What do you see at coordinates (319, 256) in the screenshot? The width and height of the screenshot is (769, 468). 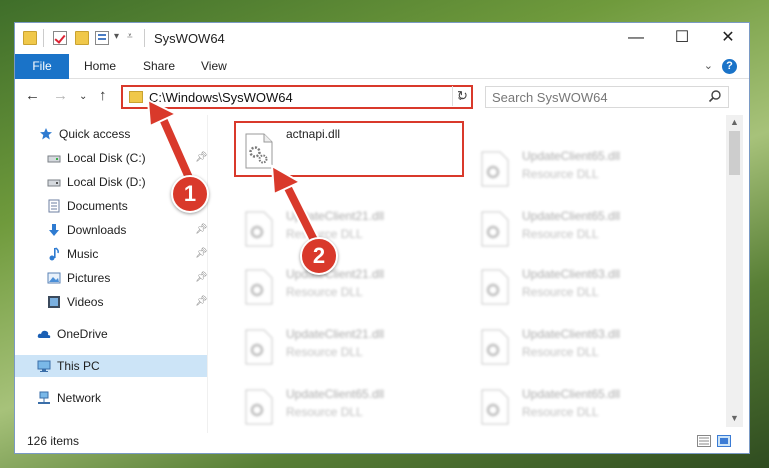 I see `step-badge-2: 2` at bounding box center [319, 256].